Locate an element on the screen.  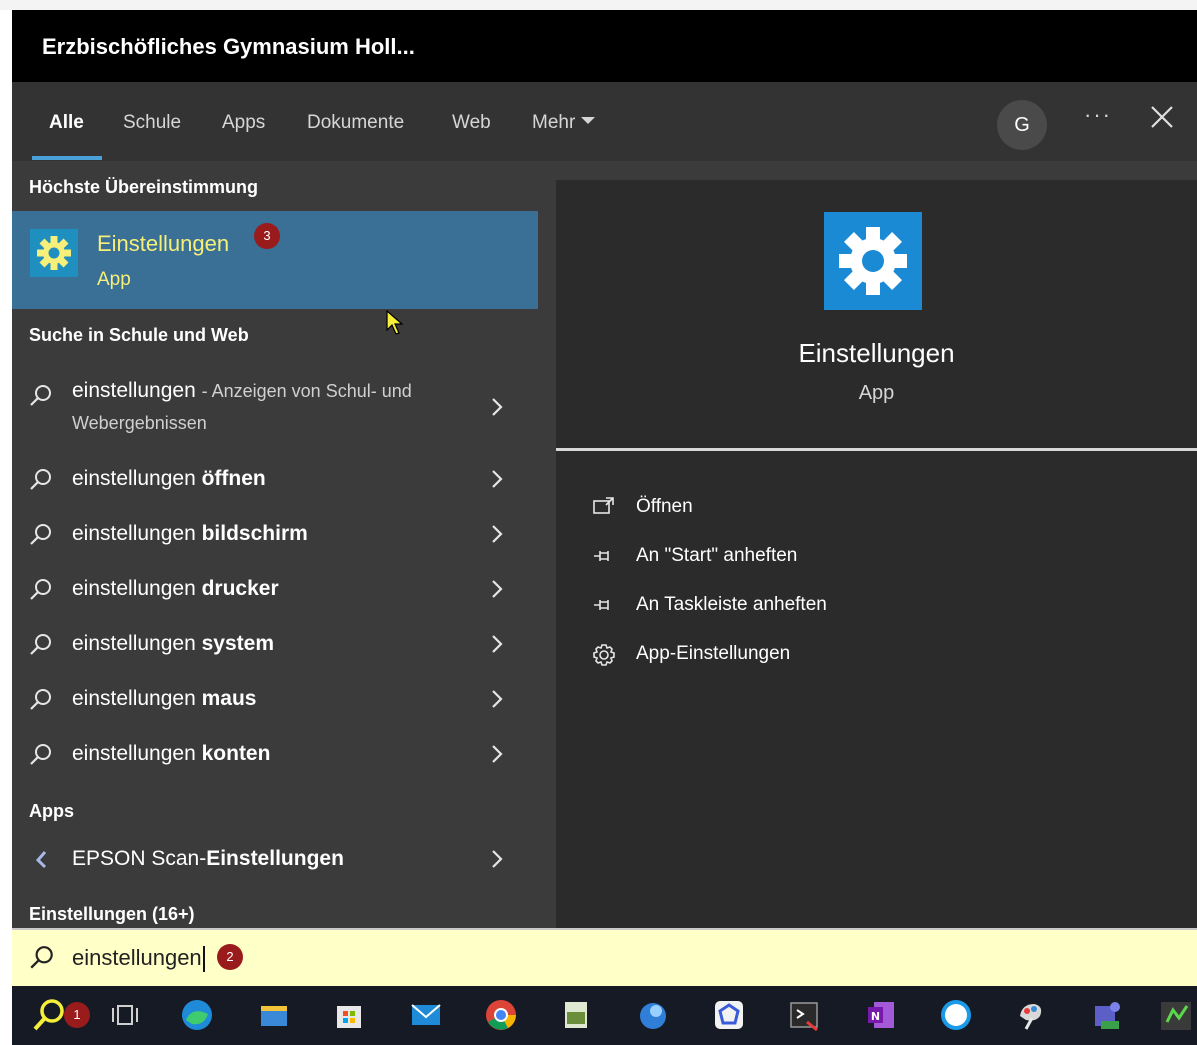
best-match-subtitle: App is located at coordinates (114, 279).